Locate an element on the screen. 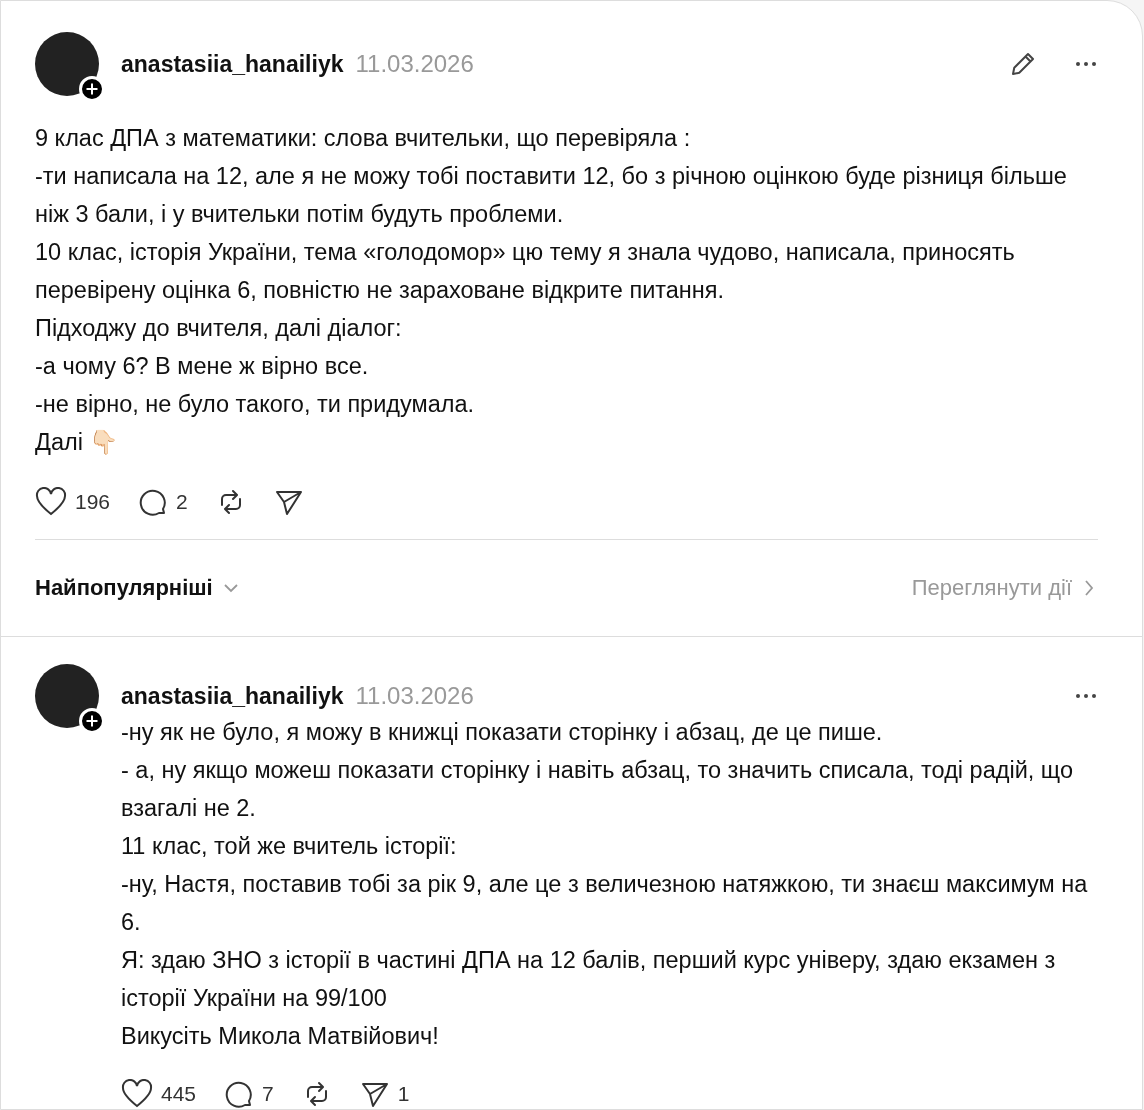 The width and height of the screenshot is (1144, 1110). post-text: 10 клас, історія України, тема «голодомор» цю тему я знала чудово, написала, приносять перевірену оцінка 6, повністю не зараховане відкрите питання. is located at coordinates (525, 271).